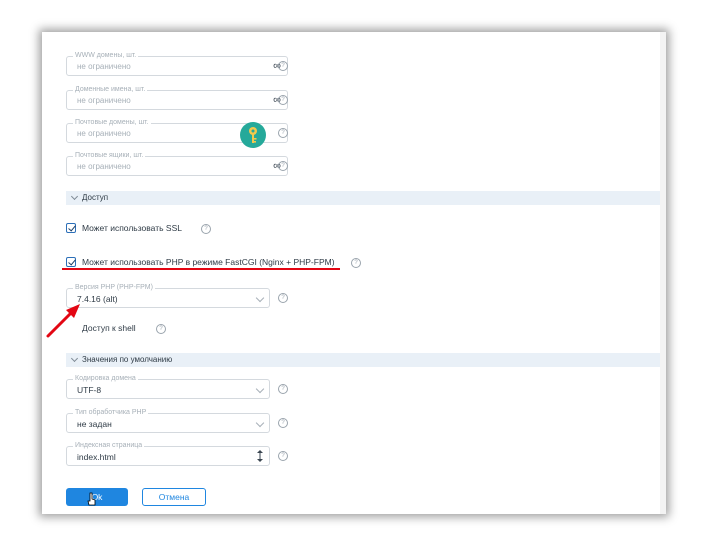 This screenshot has height=544, width=704. What do you see at coordinates (366, 360) in the screenshot?
I see `section-defaults: Значения по умолчанию` at bounding box center [366, 360].